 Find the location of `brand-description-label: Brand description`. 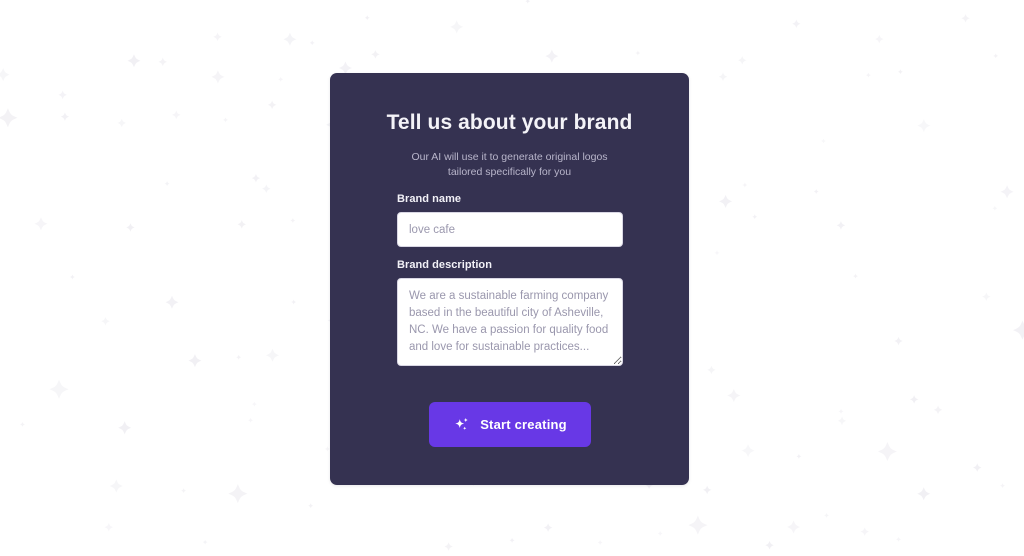

brand-description-label: Brand description is located at coordinates (444, 265).